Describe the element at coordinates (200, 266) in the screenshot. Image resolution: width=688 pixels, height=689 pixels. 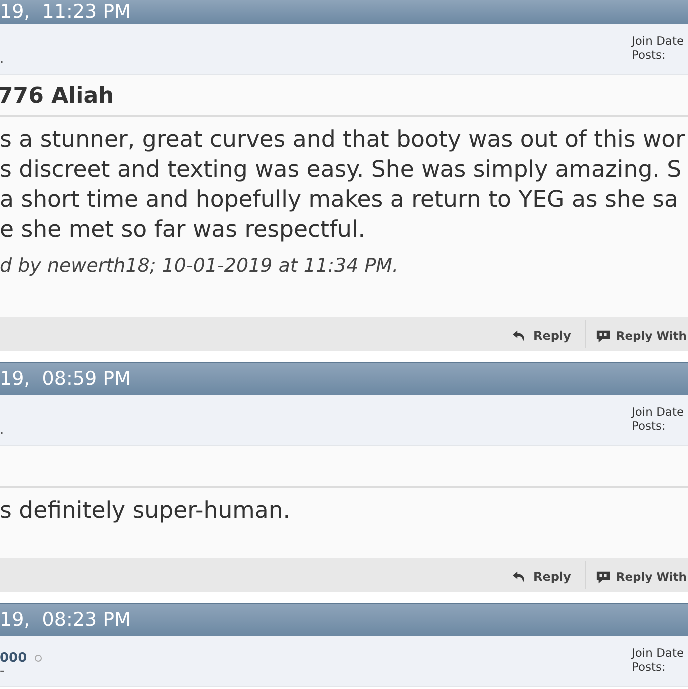
I see `last-edited-note: d by newerth18; 10-01-2019 at 11:34 PM.` at that location.